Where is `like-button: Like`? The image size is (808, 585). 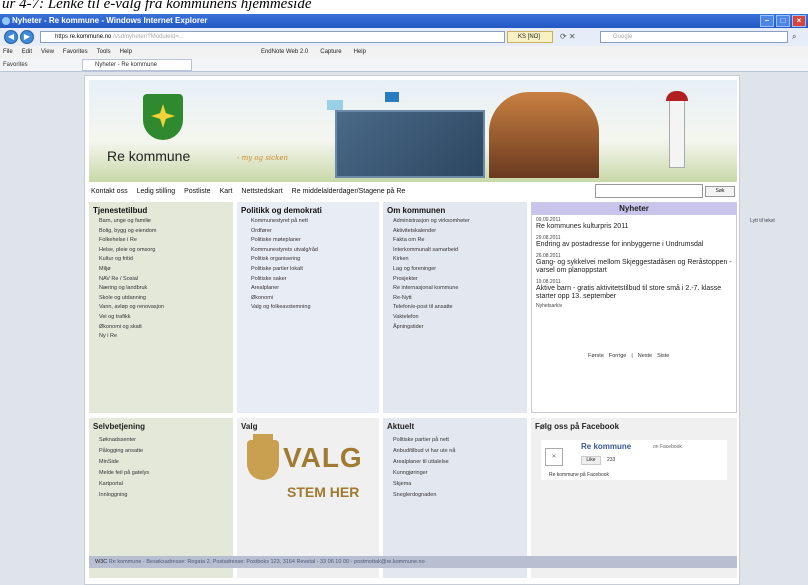
like-button: Like is located at coordinates (591, 460).